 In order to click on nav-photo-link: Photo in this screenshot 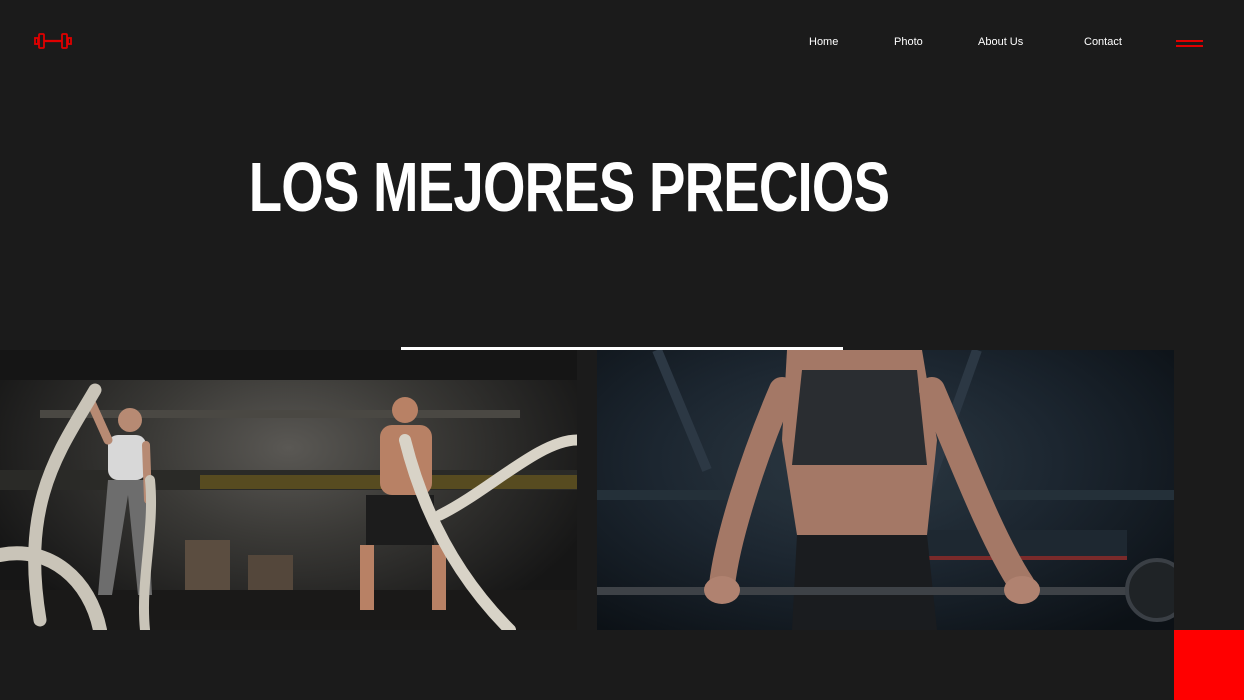, I will do `click(908, 42)`.